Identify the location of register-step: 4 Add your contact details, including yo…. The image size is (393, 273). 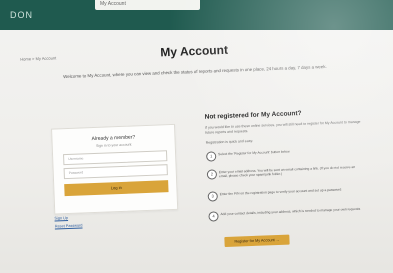
(288, 217).